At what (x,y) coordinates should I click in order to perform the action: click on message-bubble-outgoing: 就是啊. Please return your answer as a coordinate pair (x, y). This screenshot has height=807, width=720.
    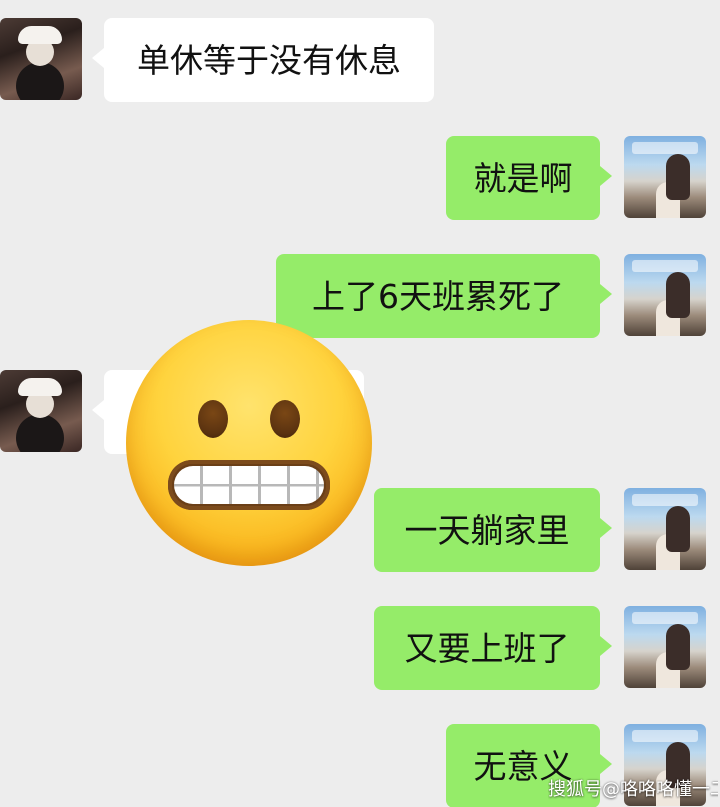
    Looking at the image, I should click on (529, 178).